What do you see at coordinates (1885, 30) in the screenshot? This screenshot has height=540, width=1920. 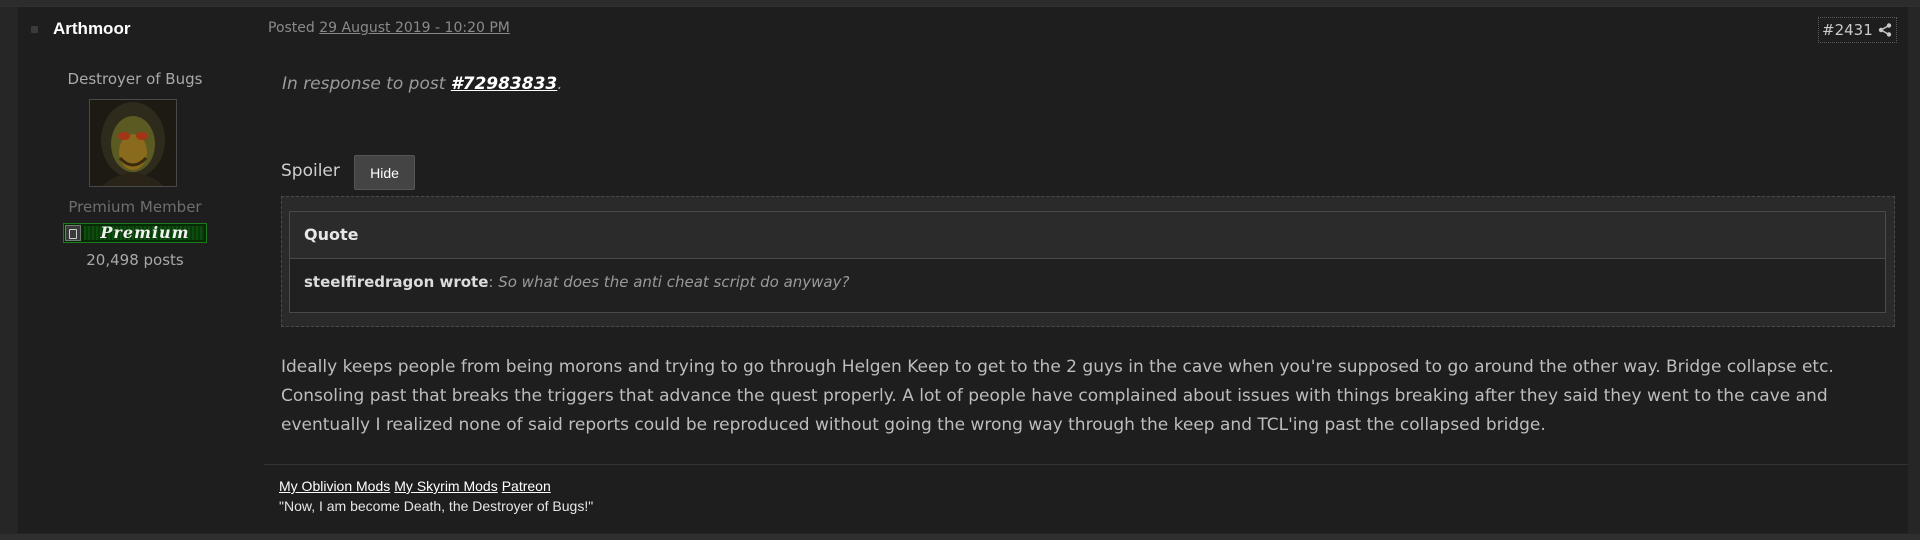 I see `share-icon` at bounding box center [1885, 30].